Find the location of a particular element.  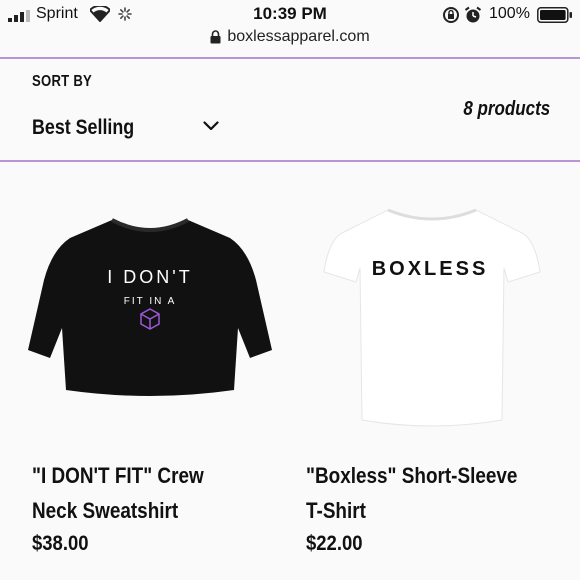

tshirt-print-text: BOXLESS is located at coordinates (430, 269).